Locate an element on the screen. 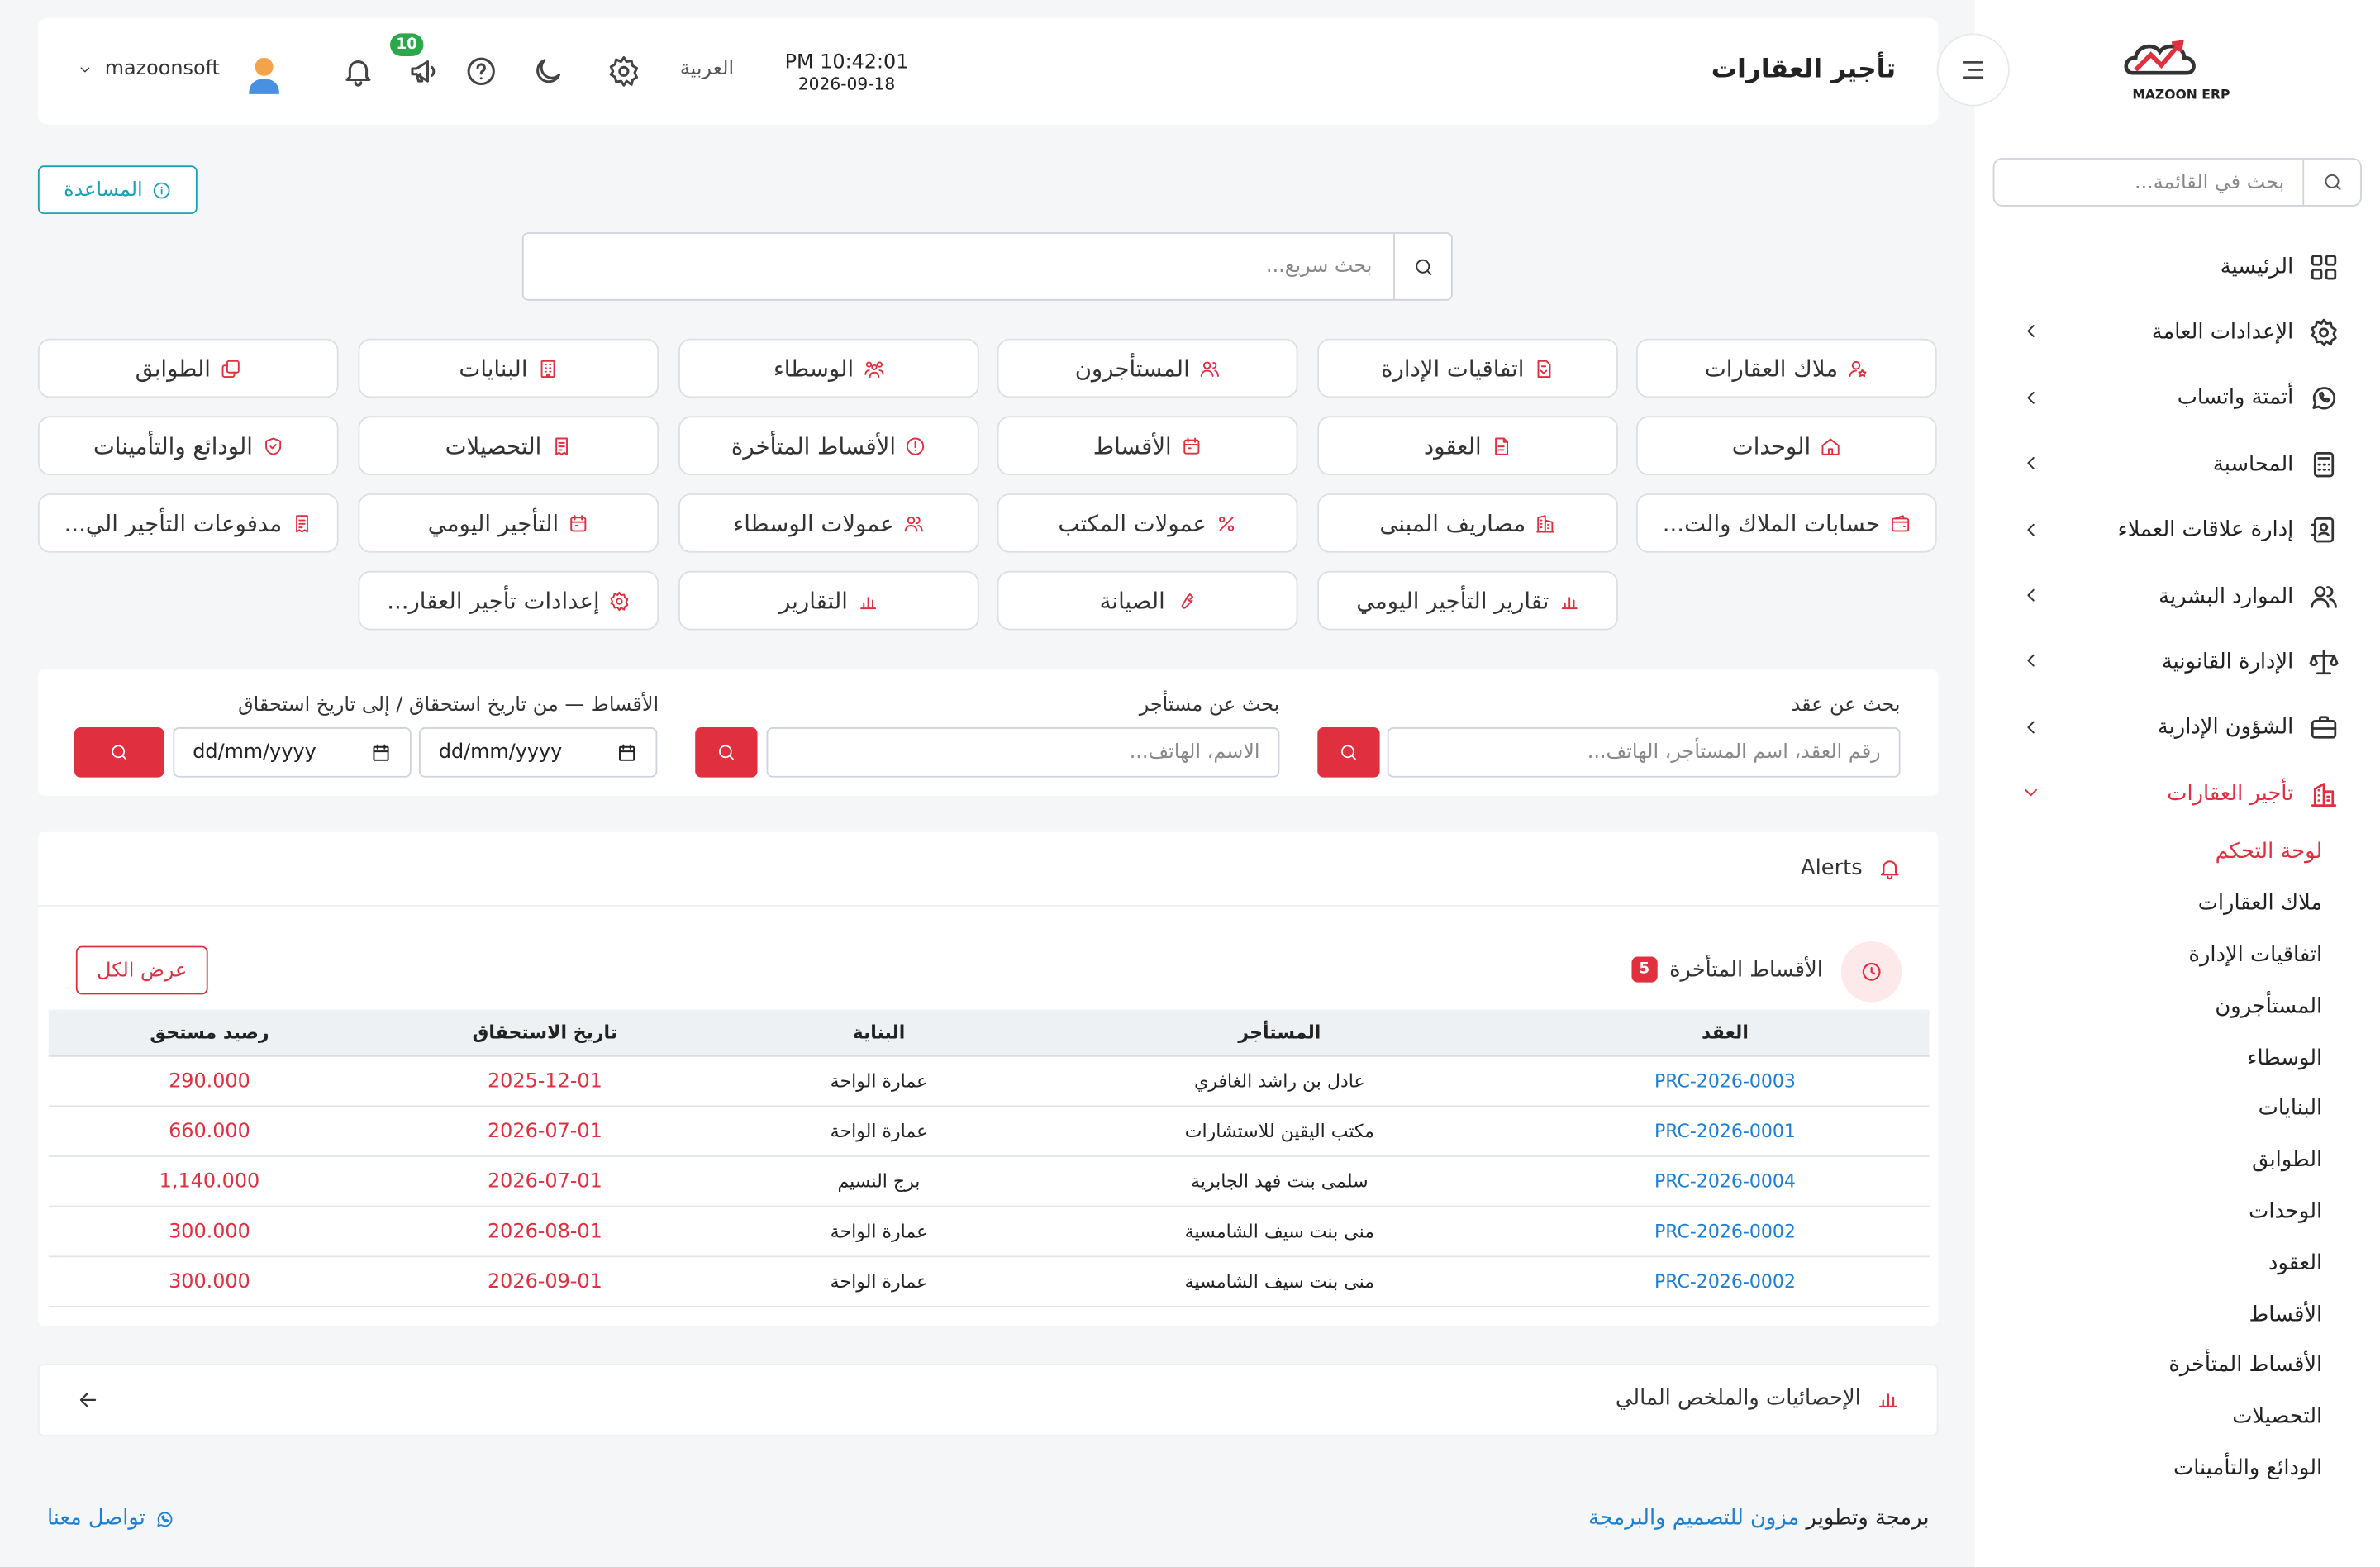 The height and width of the screenshot is (1567, 2380). sidebar-sub-late-installments: الأقساط المتأخرة is located at coordinates (2177, 1365).